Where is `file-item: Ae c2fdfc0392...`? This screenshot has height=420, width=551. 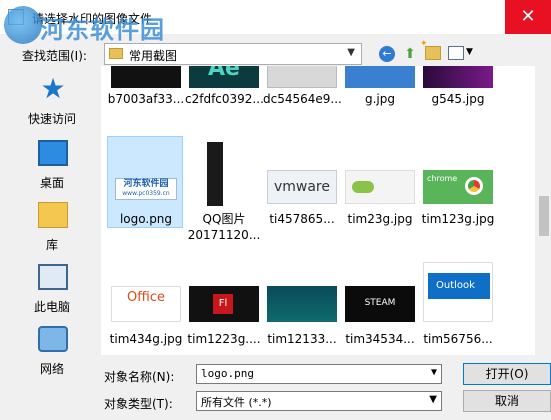
file-item: Ae c2fdfc0392... is located at coordinates (224, 88).